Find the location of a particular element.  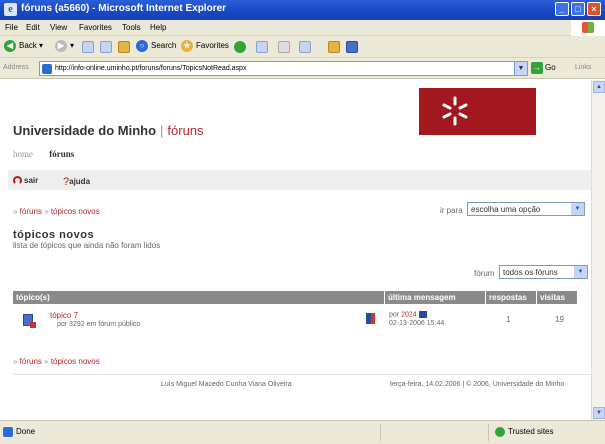

goto-select-value: escolha uma opção is located at coordinates (506, 209).